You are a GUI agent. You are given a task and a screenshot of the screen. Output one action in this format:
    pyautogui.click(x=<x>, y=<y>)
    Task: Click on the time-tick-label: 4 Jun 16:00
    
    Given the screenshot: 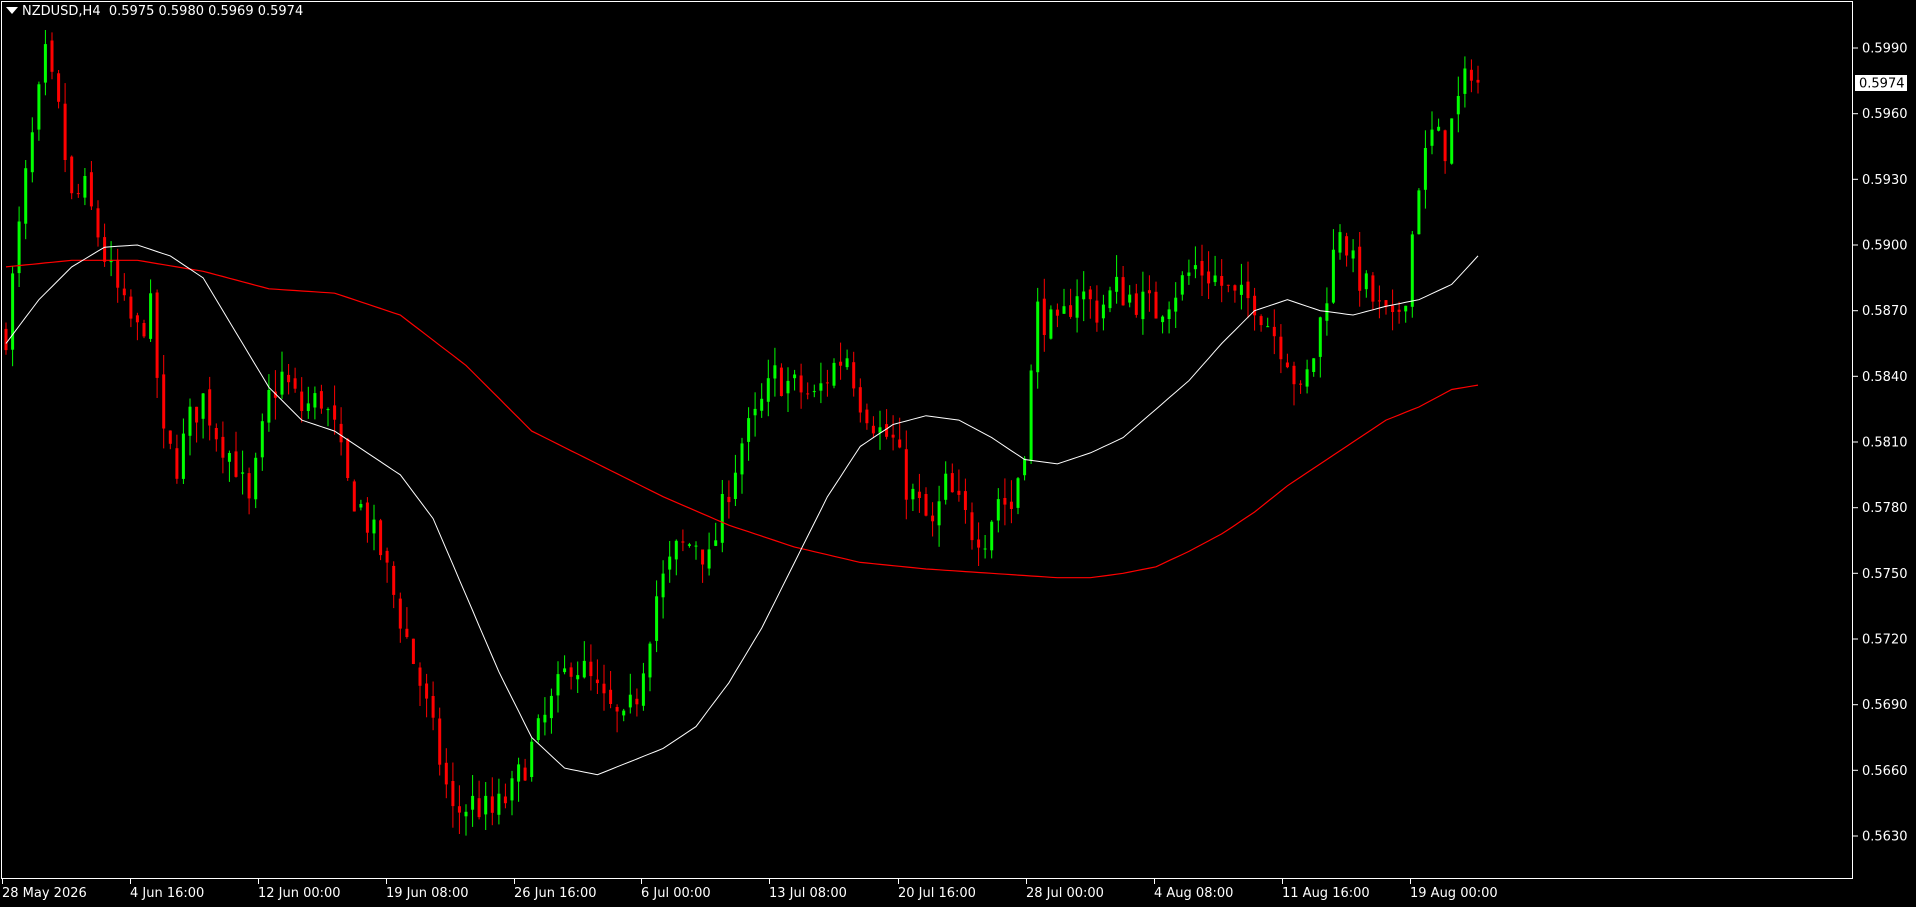 What is the action you would take?
    pyautogui.click(x=167, y=893)
    